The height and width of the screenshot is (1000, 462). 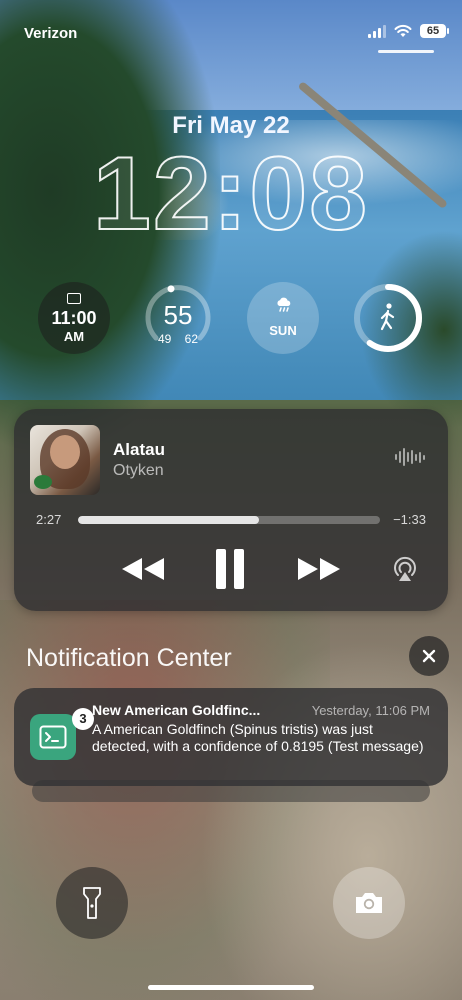 I want to click on album-logo-icon, so click(x=43, y=482).